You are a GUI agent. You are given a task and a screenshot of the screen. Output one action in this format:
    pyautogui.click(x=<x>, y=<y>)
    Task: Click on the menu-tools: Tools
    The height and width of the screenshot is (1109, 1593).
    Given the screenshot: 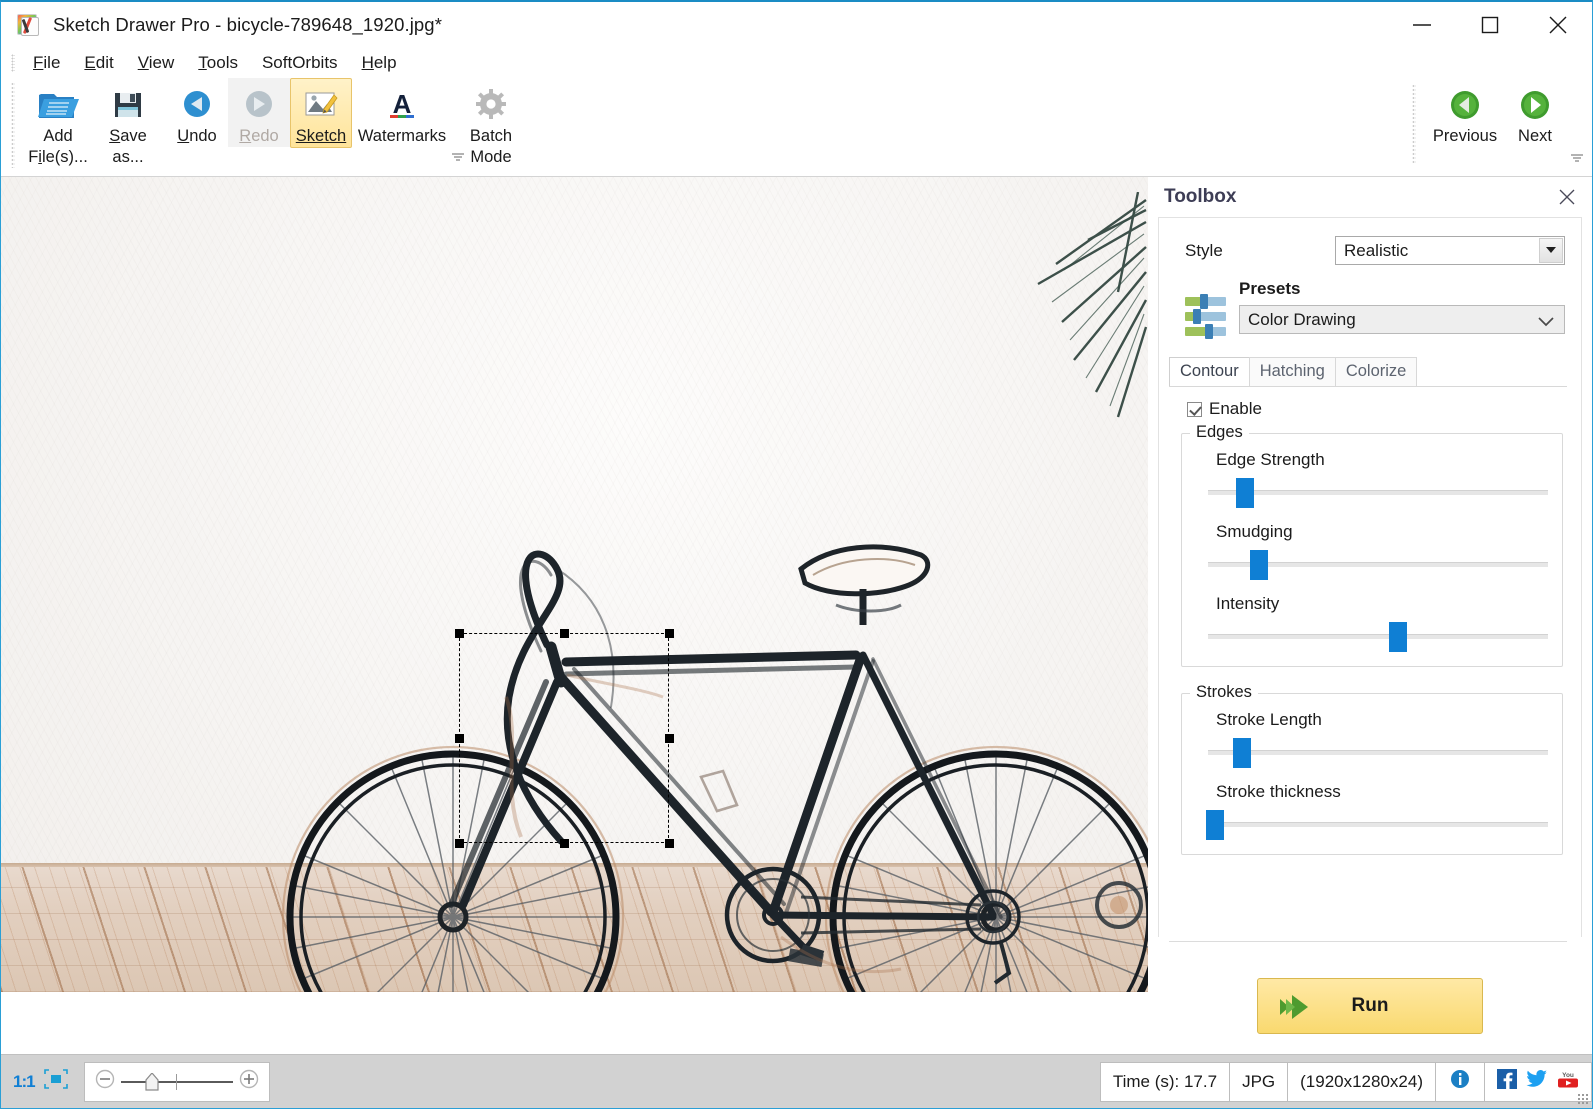 What is the action you would take?
    pyautogui.click(x=218, y=63)
    